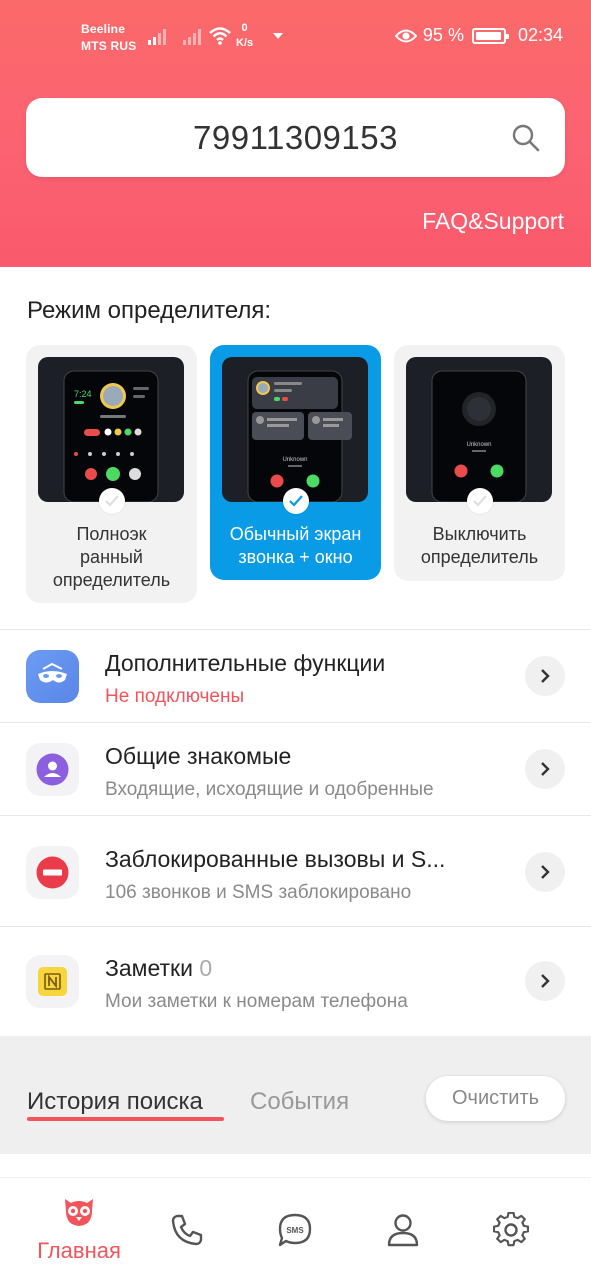 This screenshot has height=1281, width=591. I want to click on mode-option-label: Обычный экран звонка + окно, so click(295, 546).